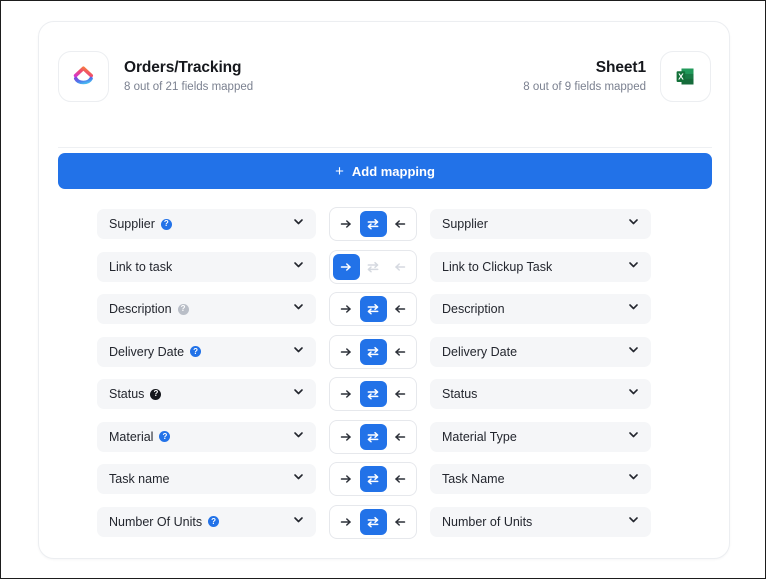  Describe the element at coordinates (540, 309) in the screenshot. I see `target-field-select: Description` at that location.